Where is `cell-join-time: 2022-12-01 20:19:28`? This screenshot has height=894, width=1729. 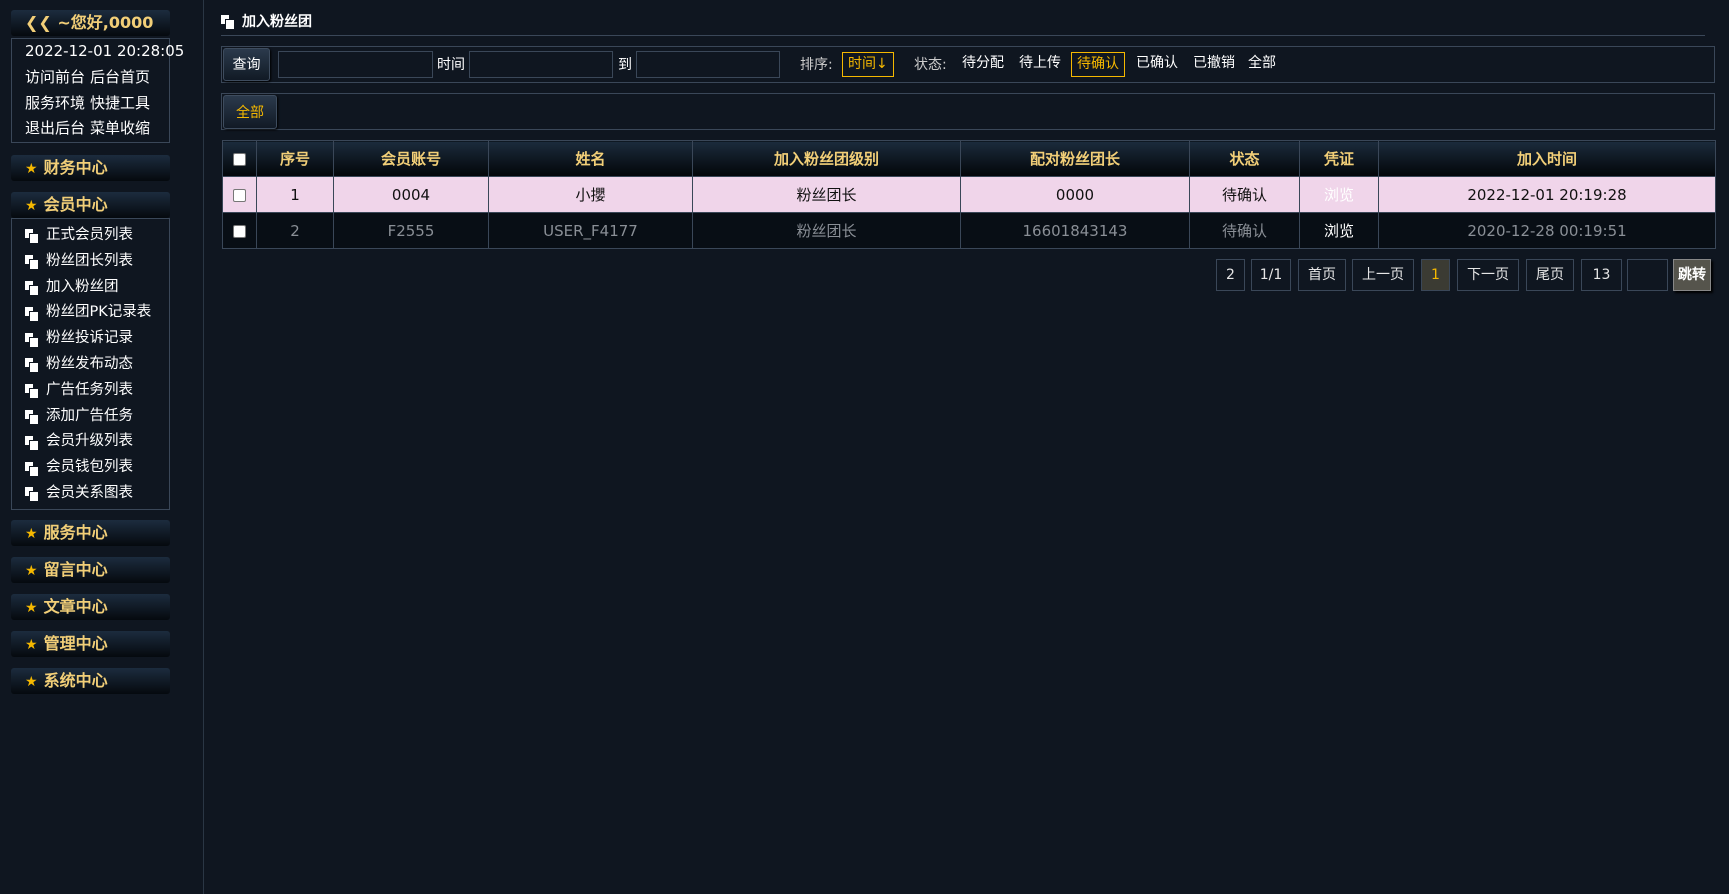
cell-join-time: 2022-12-01 20:19:28 is located at coordinates (1547, 194).